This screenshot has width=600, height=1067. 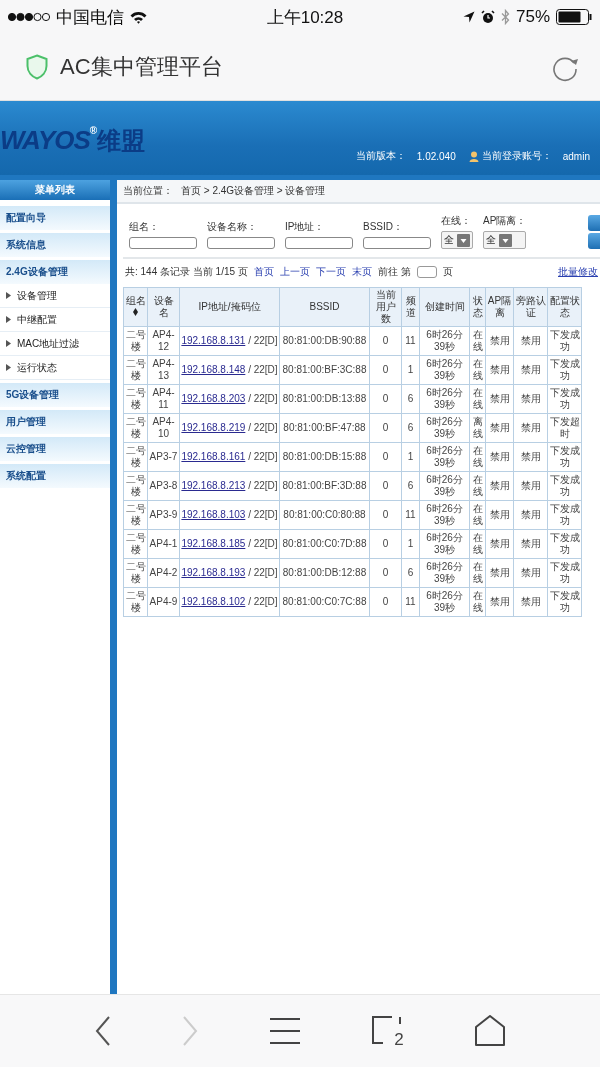 I want to click on ip-link: 192.168.8.161, so click(x=213, y=456).